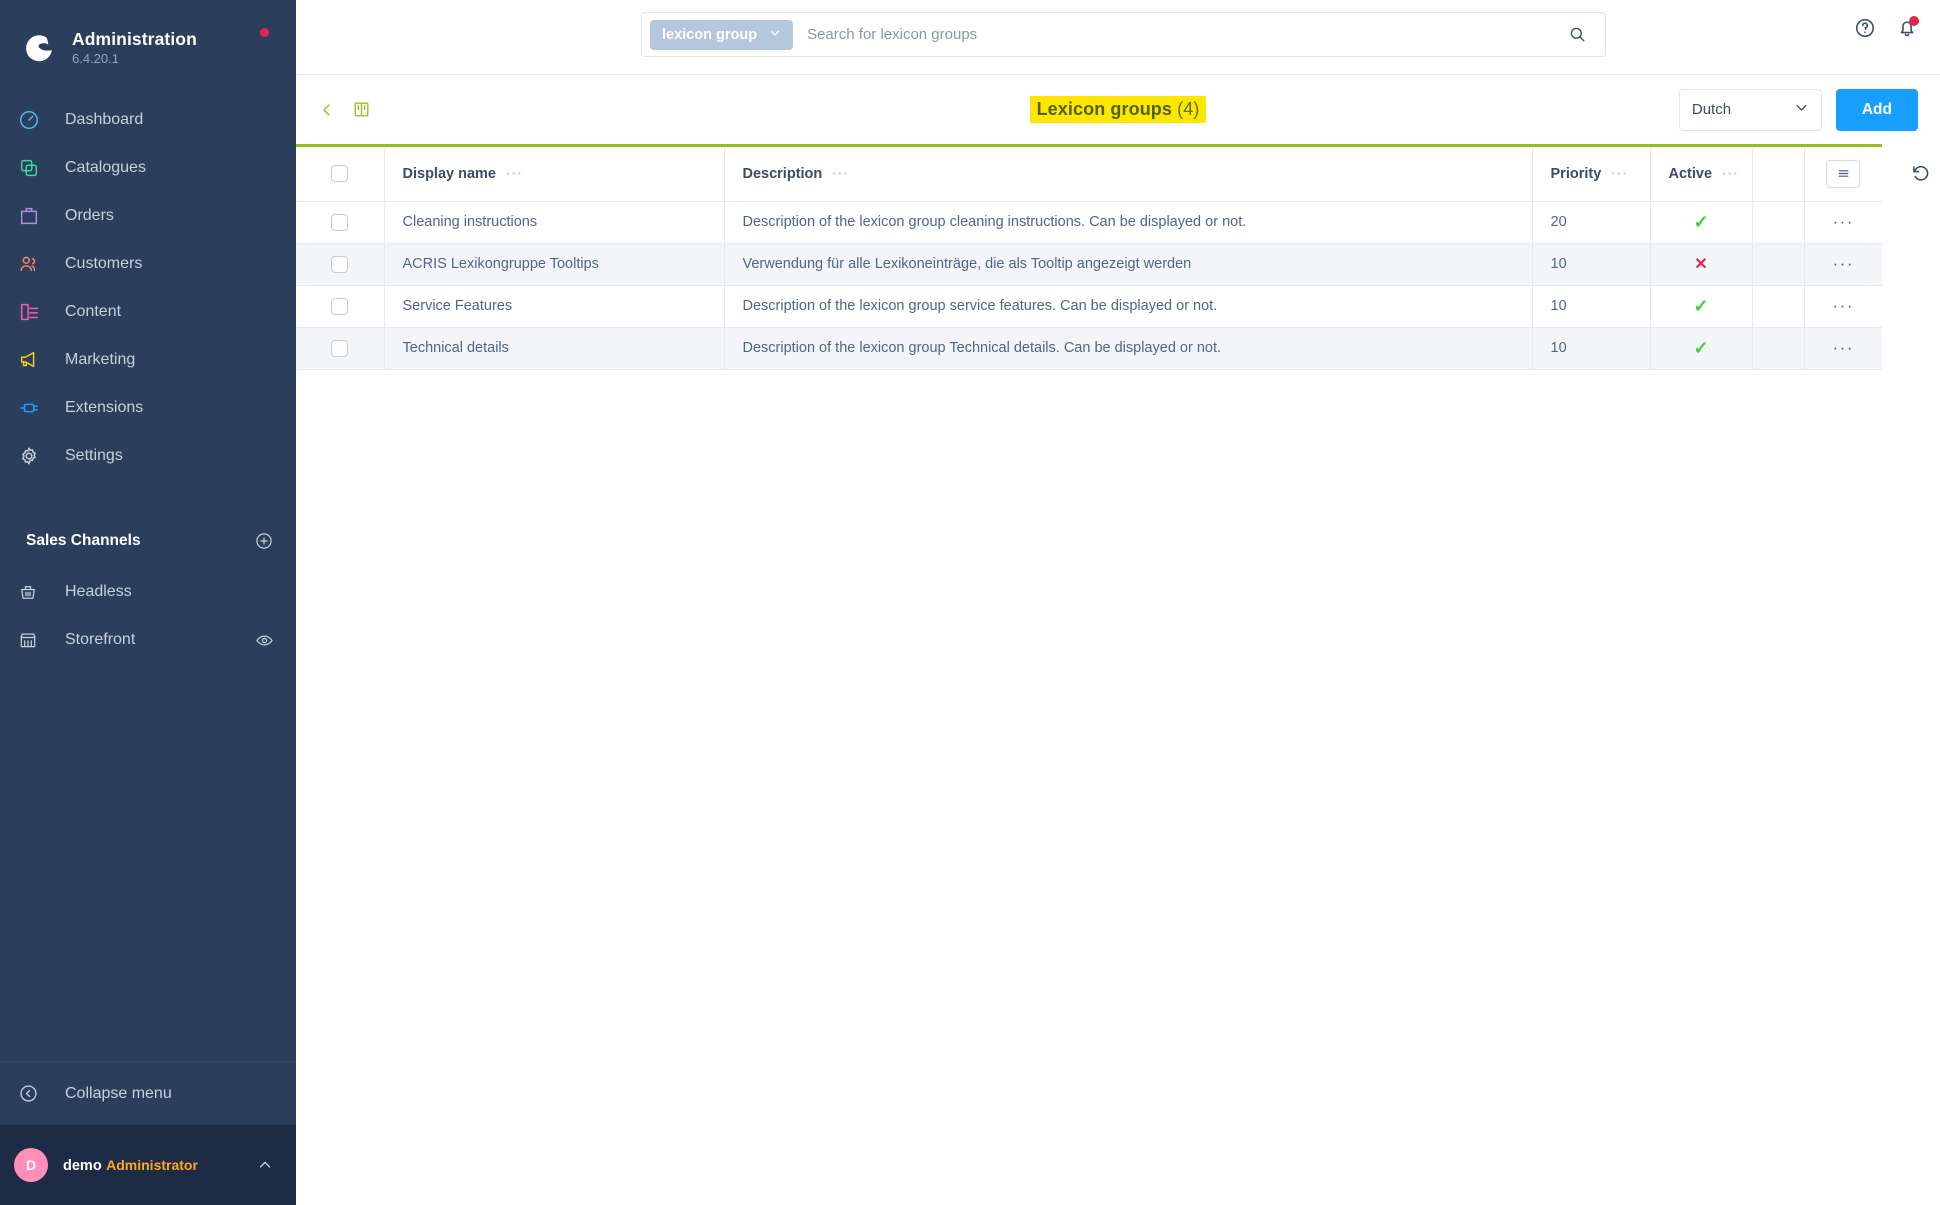 This screenshot has width=1940, height=1205. I want to click on language-select: Dutch, so click(1750, 109).